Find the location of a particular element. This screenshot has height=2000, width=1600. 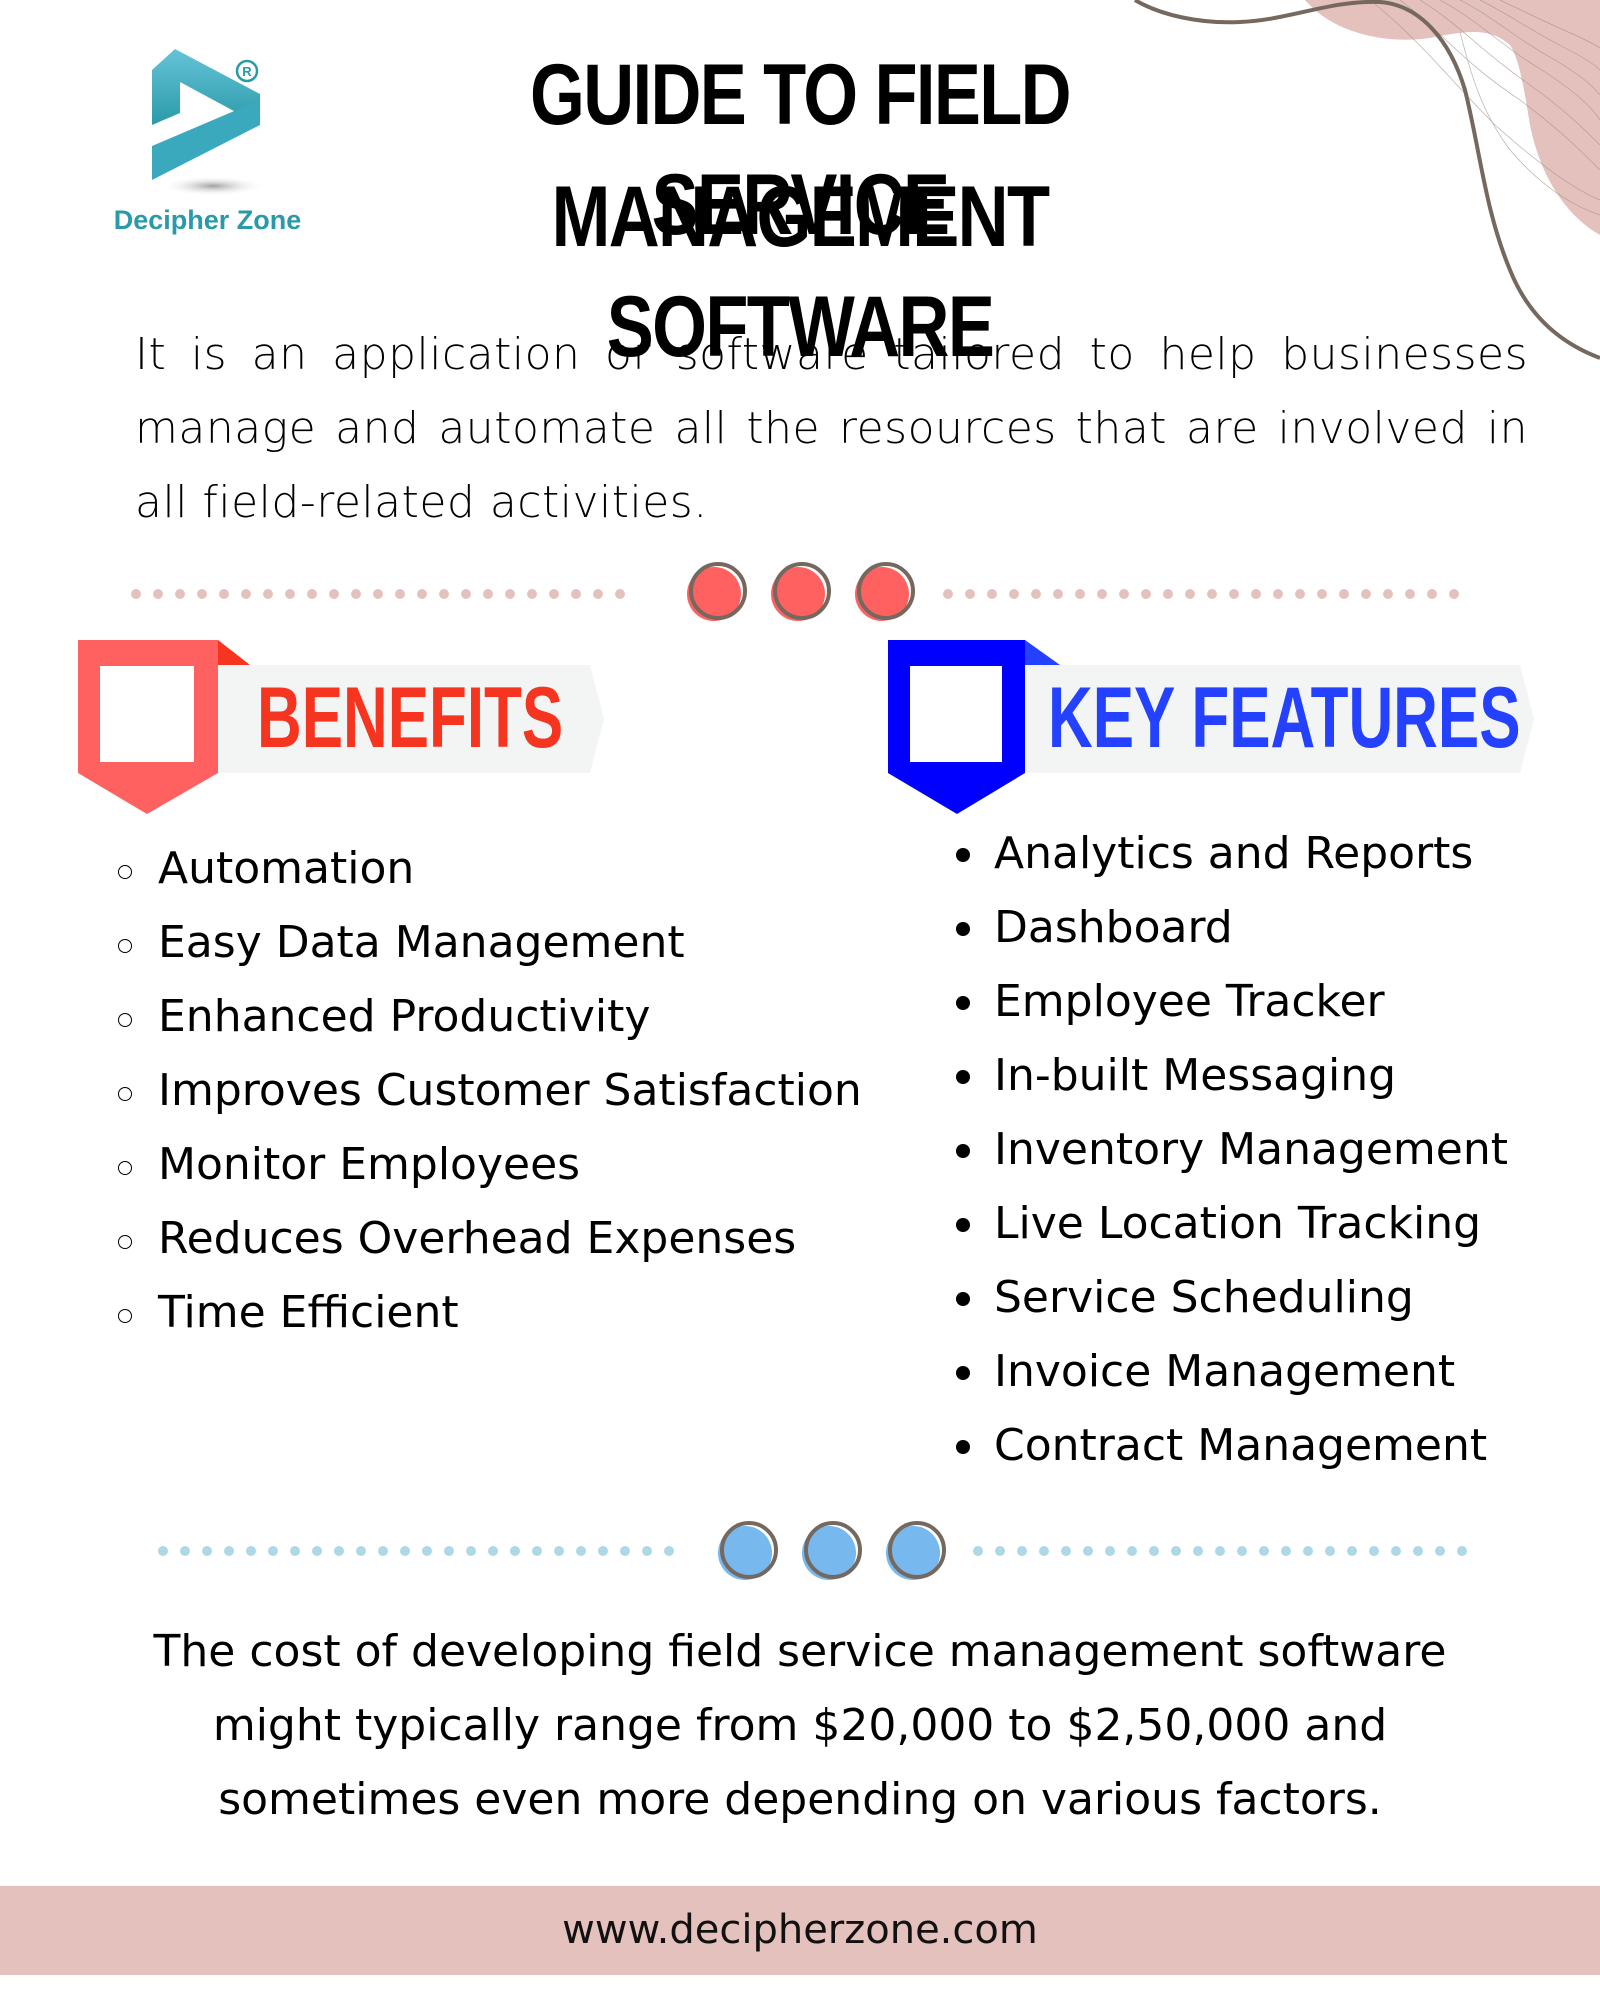

features-heading: KEY FEATURES is located at coordinates (1284, 718).